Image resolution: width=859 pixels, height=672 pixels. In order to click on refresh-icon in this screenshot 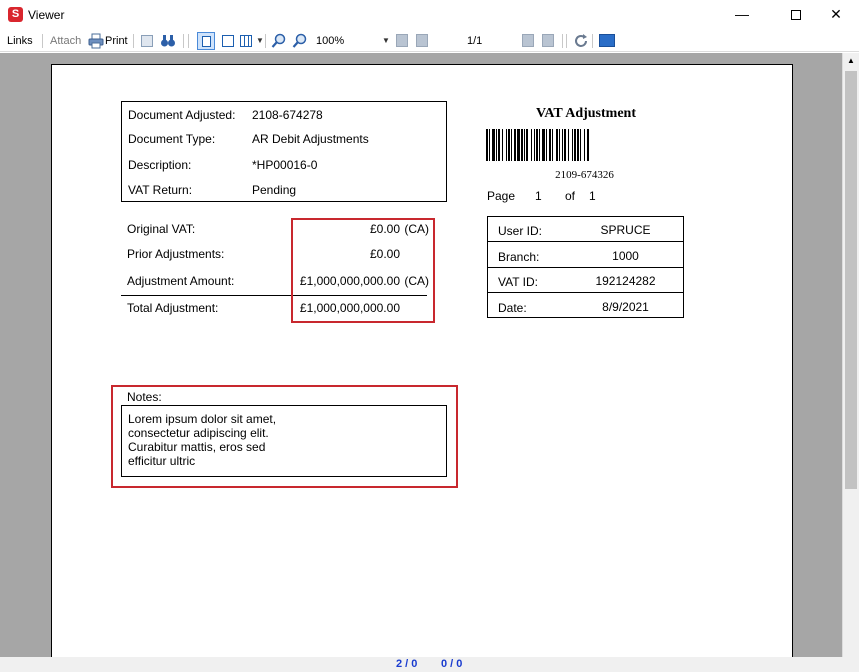, I will do `click(581, 41)`.